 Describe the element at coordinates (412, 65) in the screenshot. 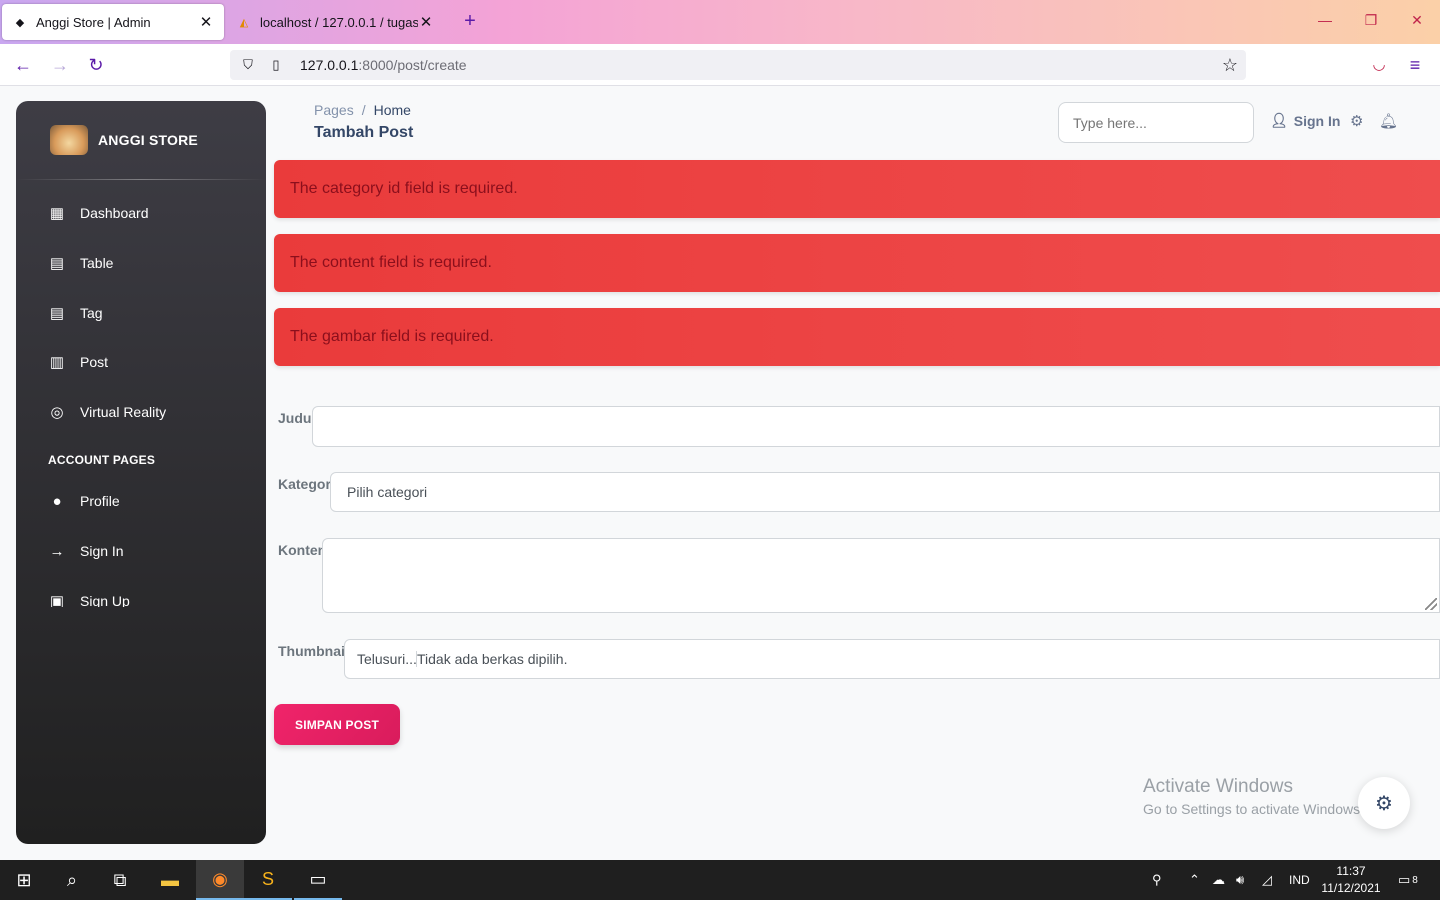

I see `url-path: :8000/post/create` at that location.